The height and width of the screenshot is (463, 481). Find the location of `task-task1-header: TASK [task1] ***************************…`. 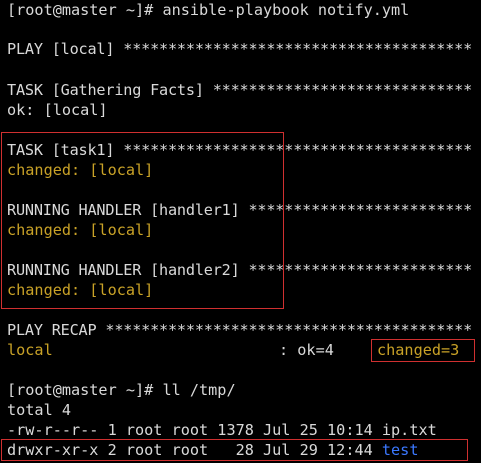

task-task1-header: TASK [task1] ***************************… is located at coordinates (240, 150).